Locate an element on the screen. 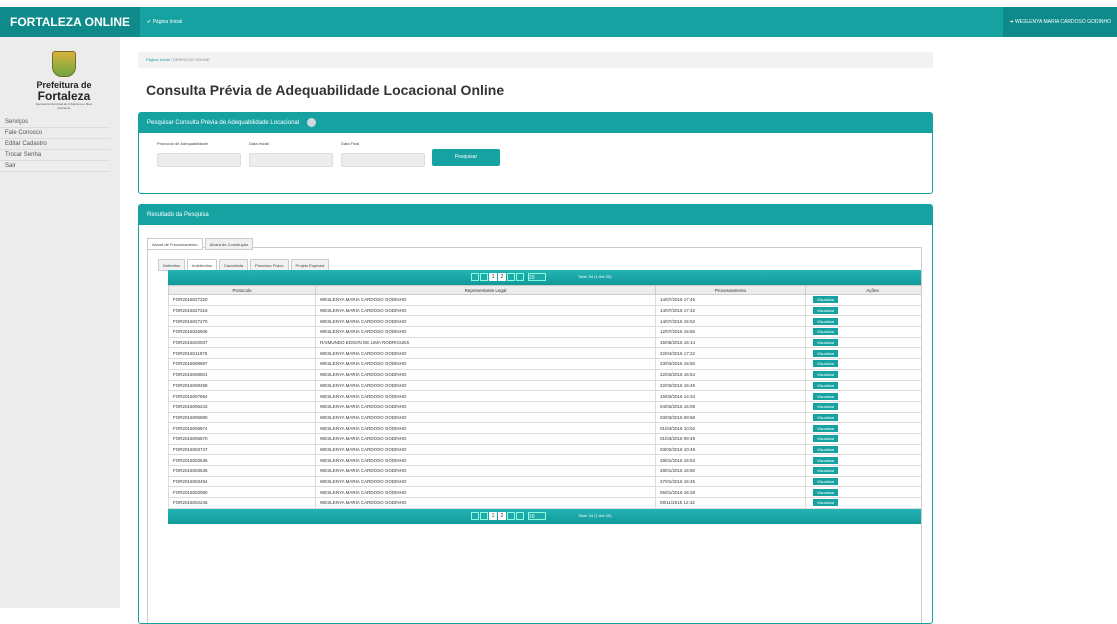  help-icon is located at coordinates (311, 122).